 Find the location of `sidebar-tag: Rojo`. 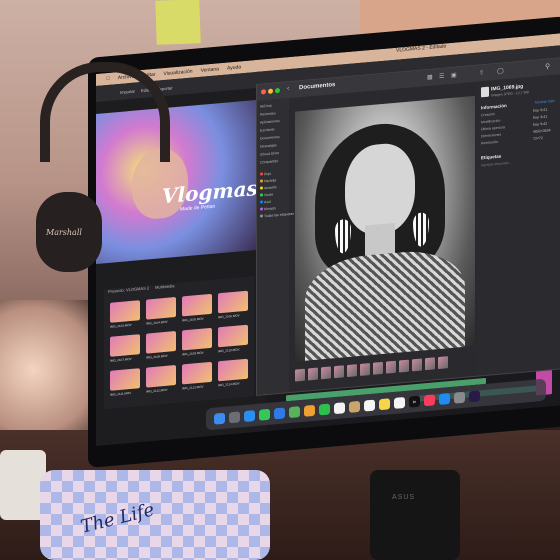

sidebar-tag: Rojo is located at coordinates (265, 174).